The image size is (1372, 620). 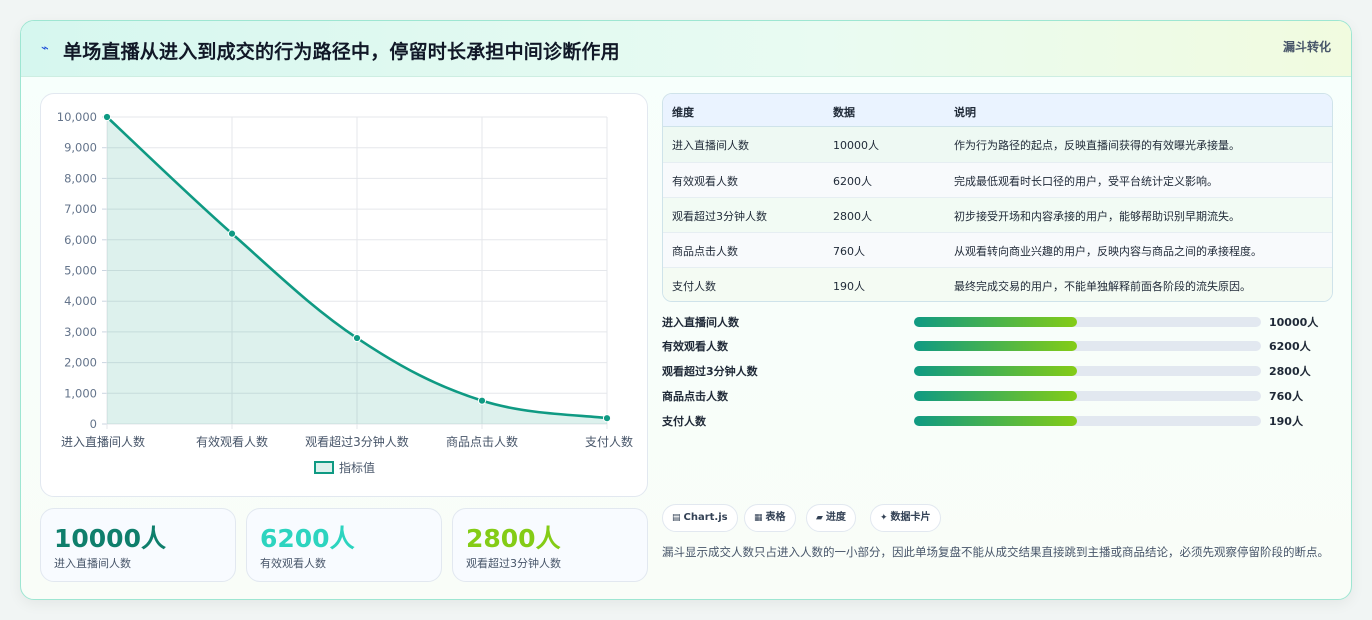 What do you see at coordinates (1102, 286) in the screenshot?
I see `table-cell: 最终完成交易的用户，不能单独解释前面各阶段的流失原因。` at bounding box center [1102, 286].